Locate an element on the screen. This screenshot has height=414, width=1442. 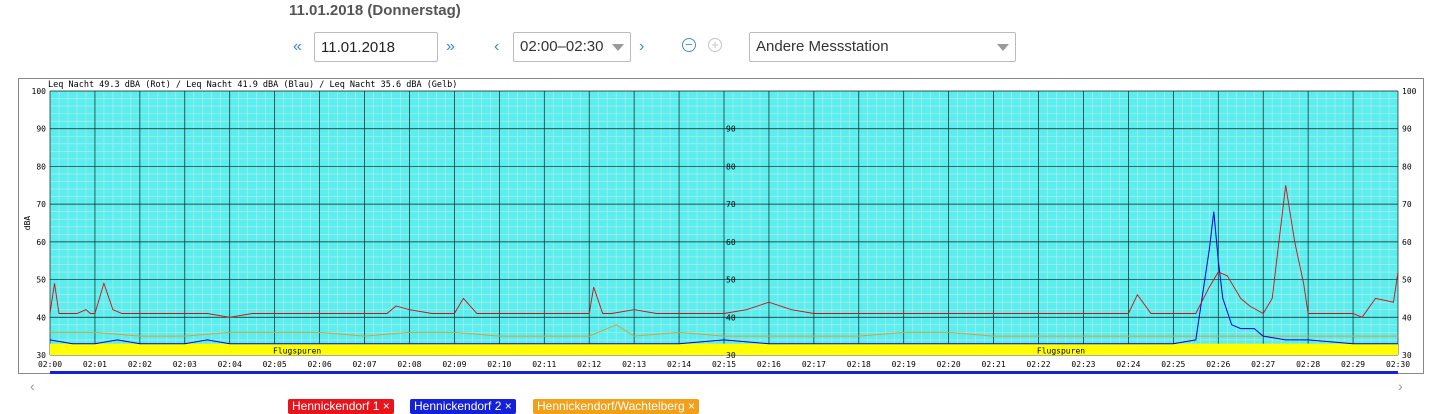
time-slot-select: 02:00–02:30 is located at coordinates (572, 47).